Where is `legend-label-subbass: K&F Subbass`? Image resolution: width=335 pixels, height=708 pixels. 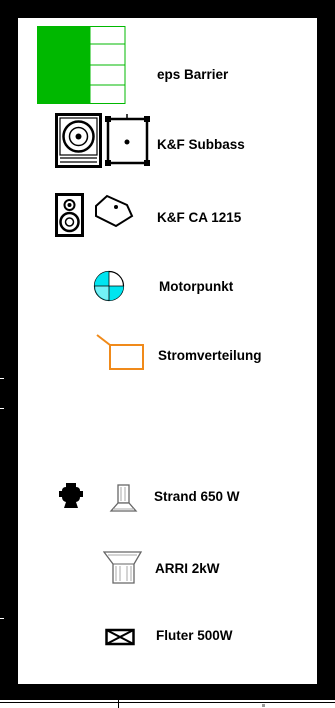 legend-label-subbass: K&F Subbass is located at coordinates (201, 144).